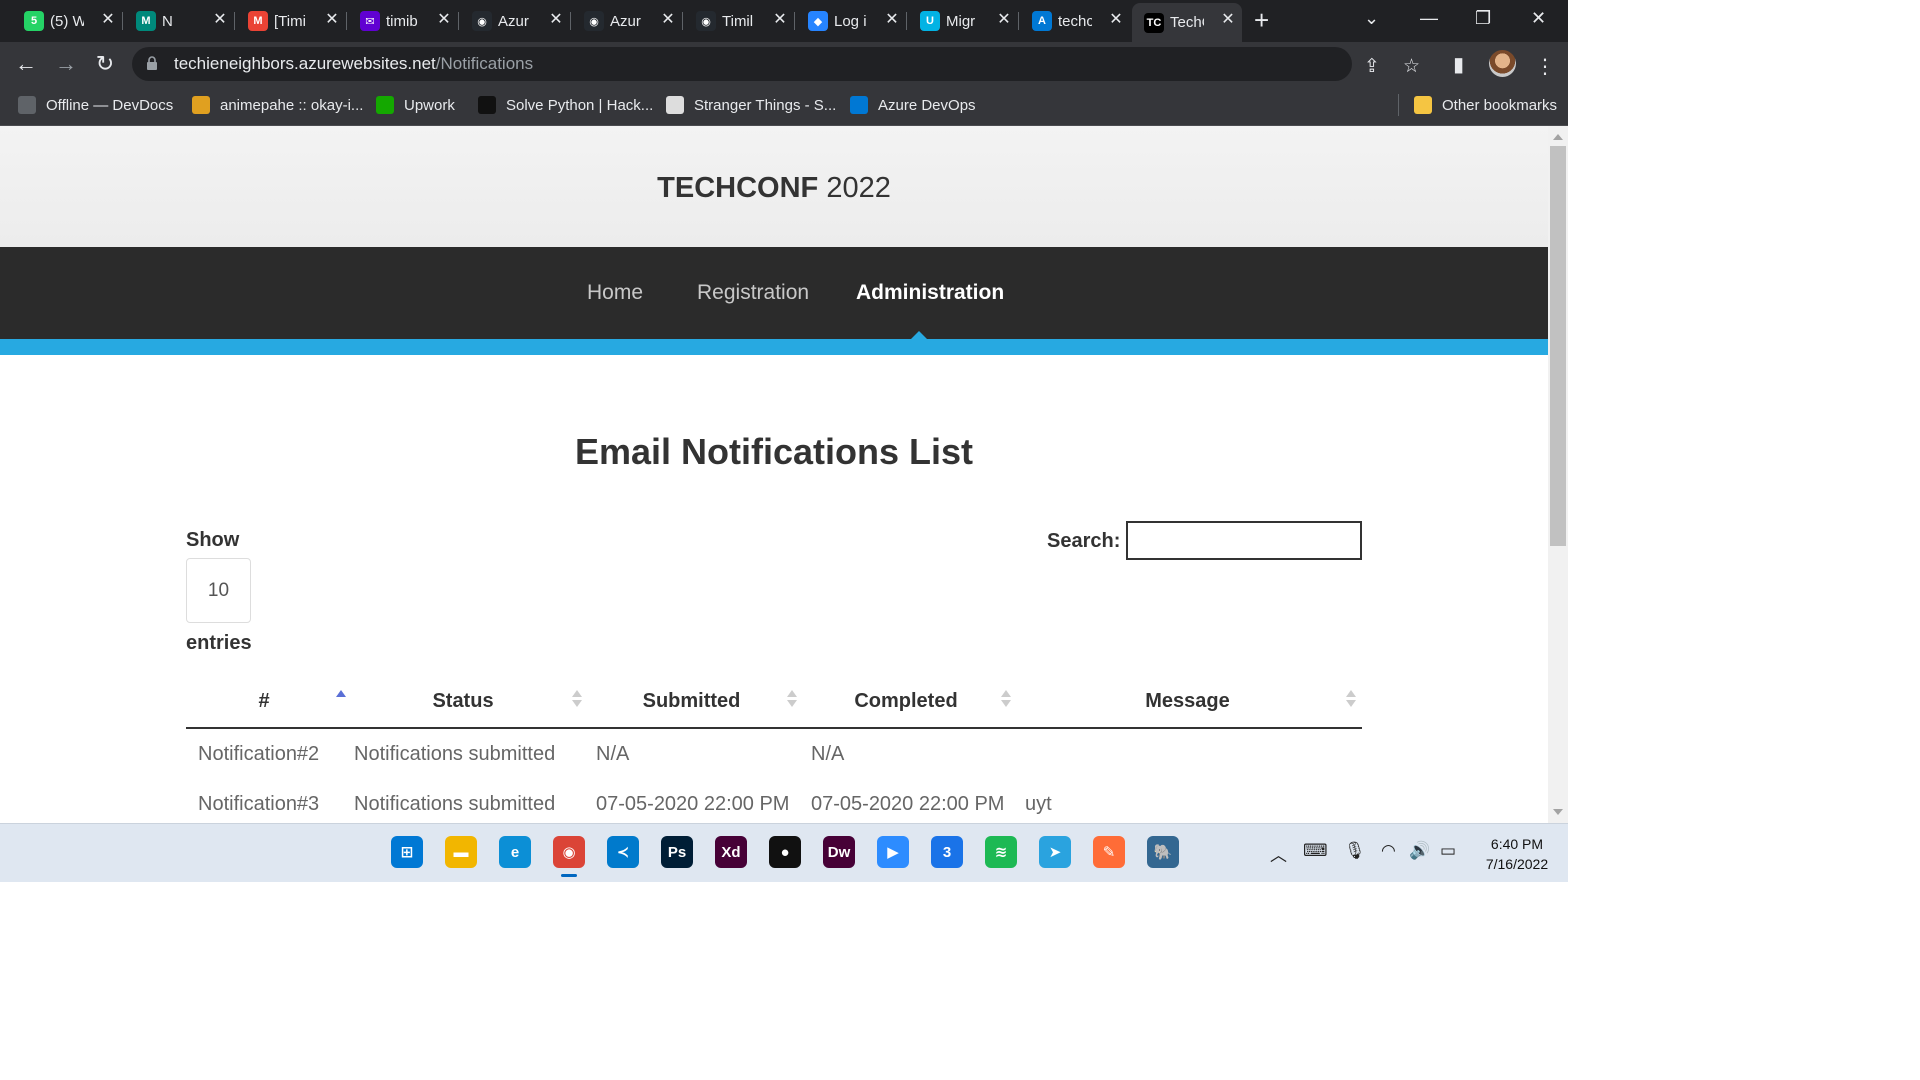 Image resolution: width=1920 pixels, height=1080 pixels. What do you see at coordinates (1261, 20) in the screenshot?
I see `new-tab-button: +` at bounding box center [1261, 20].